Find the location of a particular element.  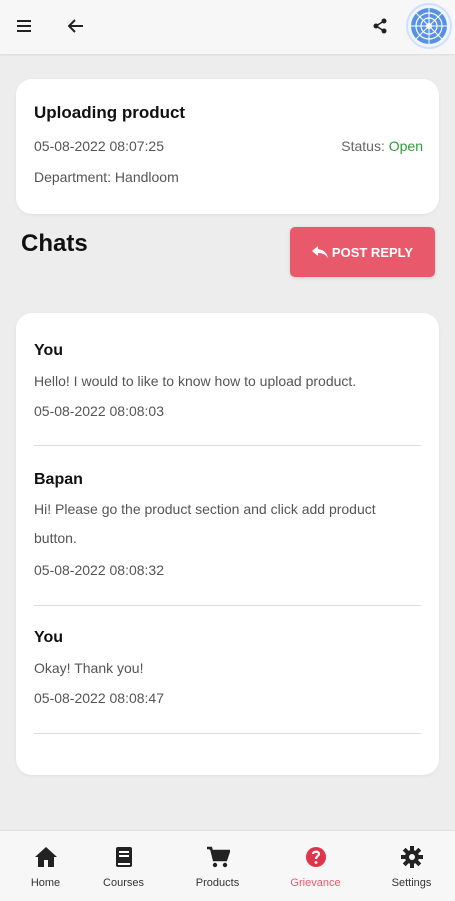

gear-icon is located at coordinates (410, 859).